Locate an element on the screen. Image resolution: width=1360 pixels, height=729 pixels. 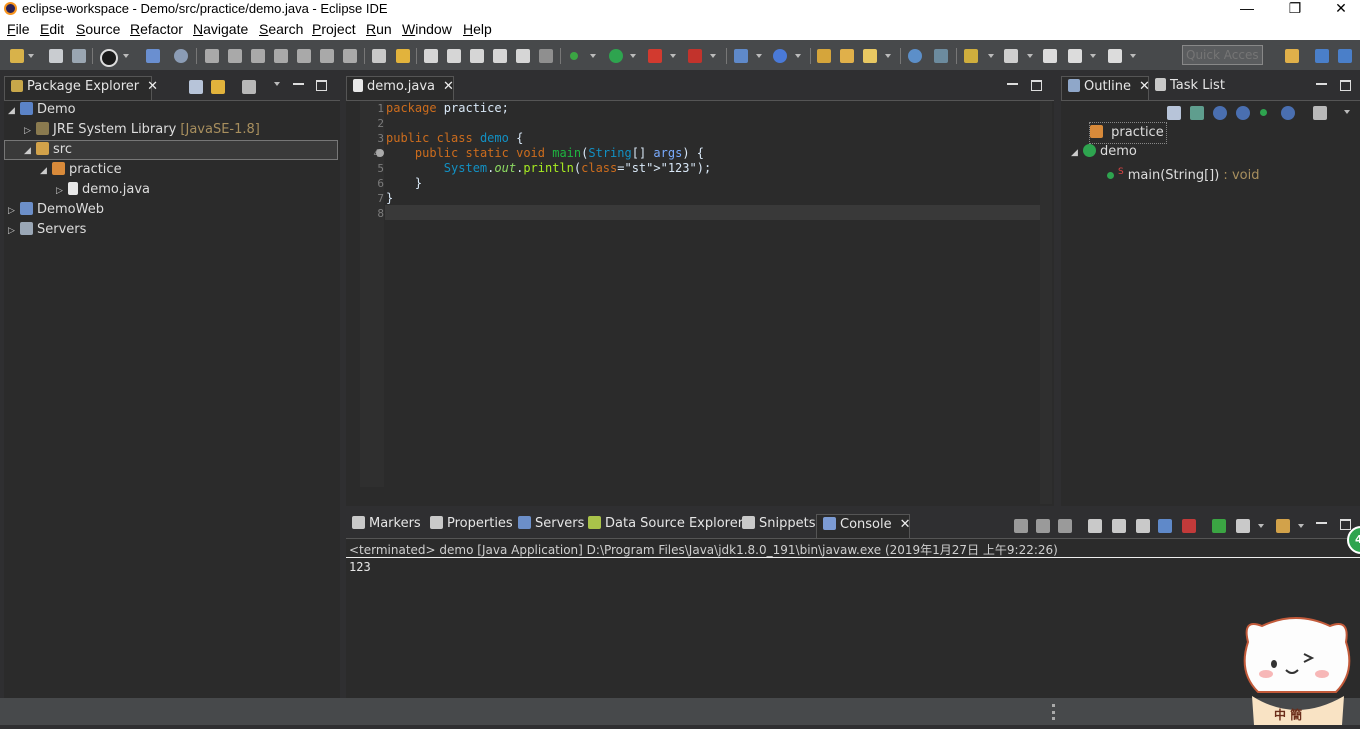
tab-demo-java: demo.java ✕ is located at coordinates (400, 88).